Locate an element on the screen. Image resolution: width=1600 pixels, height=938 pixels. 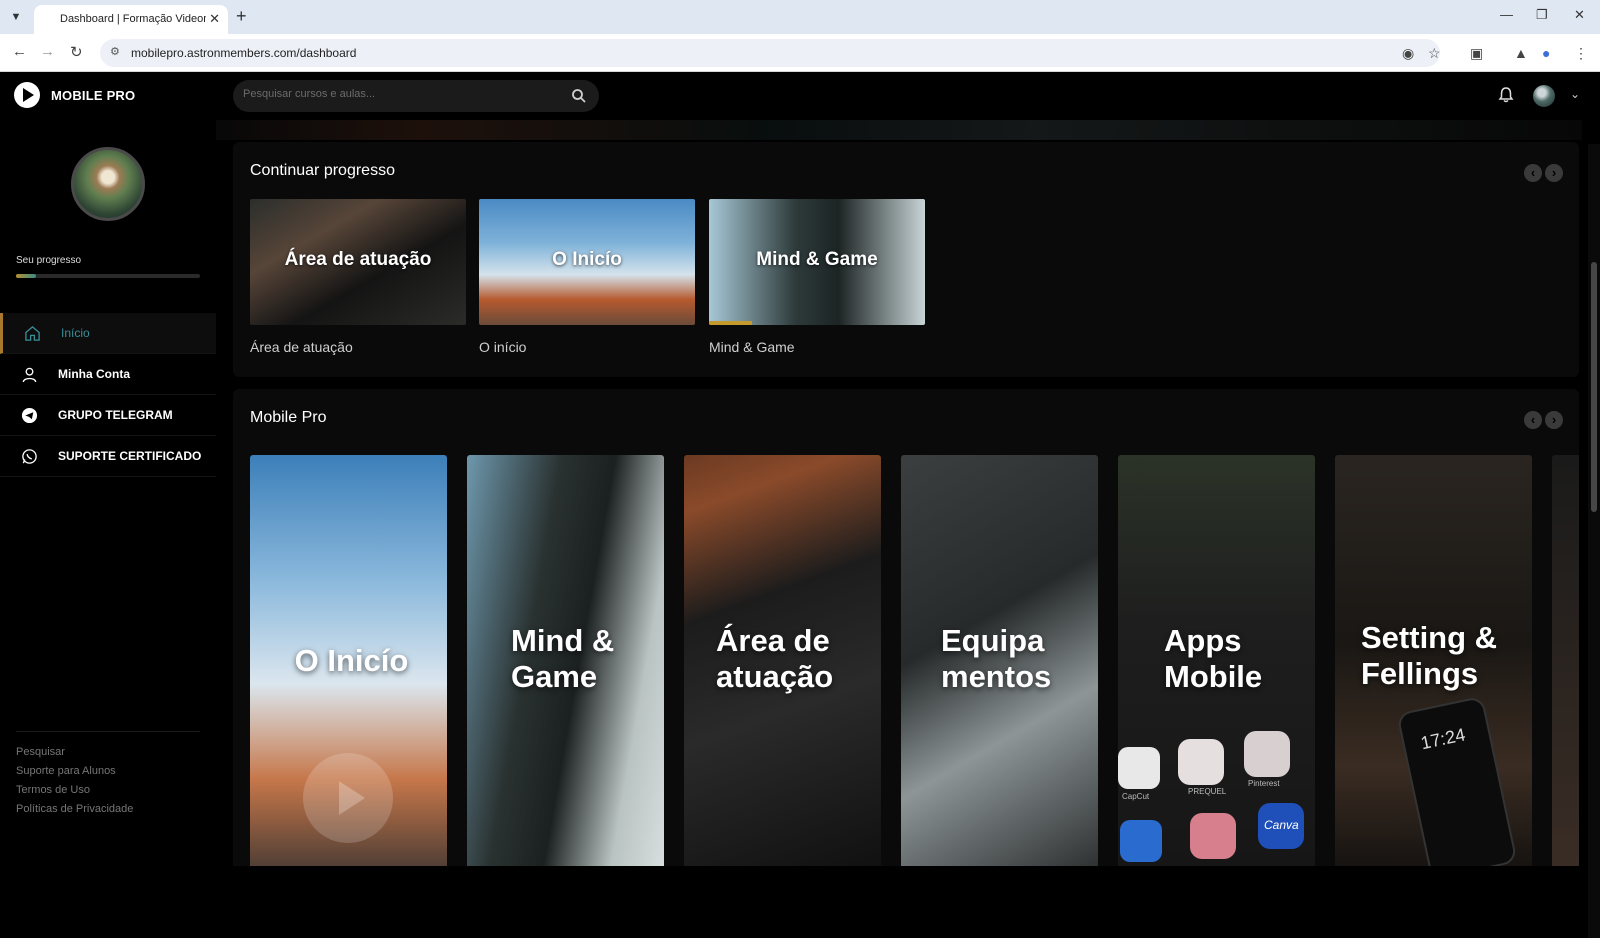
card-caption: O início is located at coordinates (503, 347).